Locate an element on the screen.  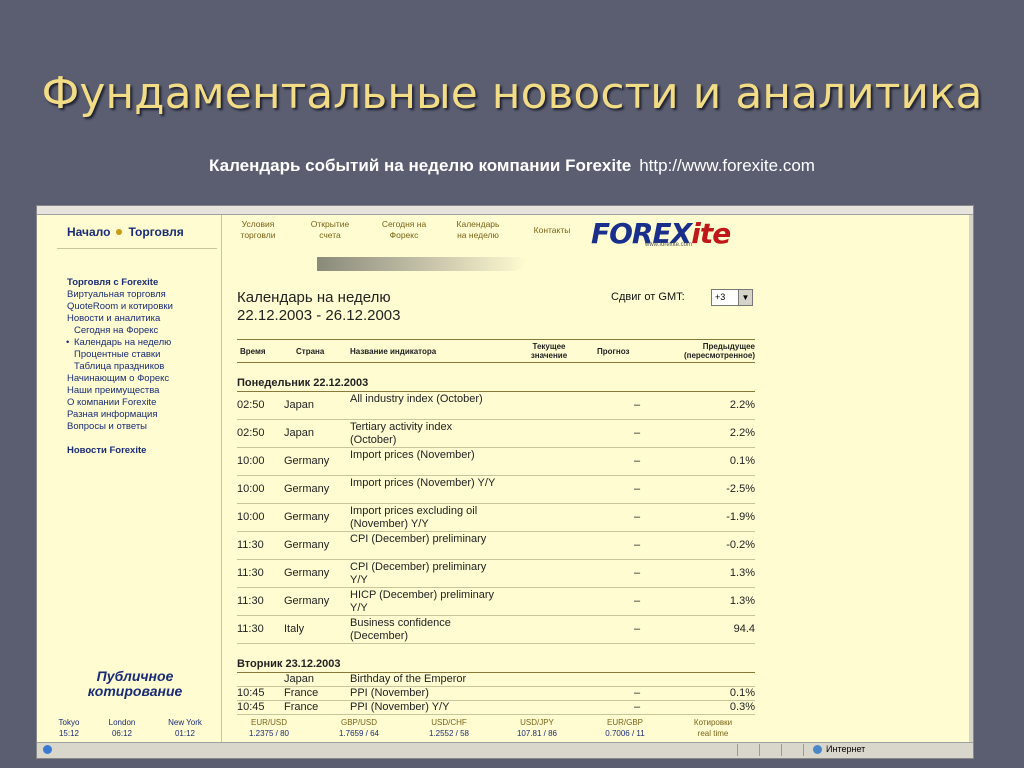
table-row: 10:45 France PPI (November) – 0.1% is located at coordinates (496, 694).